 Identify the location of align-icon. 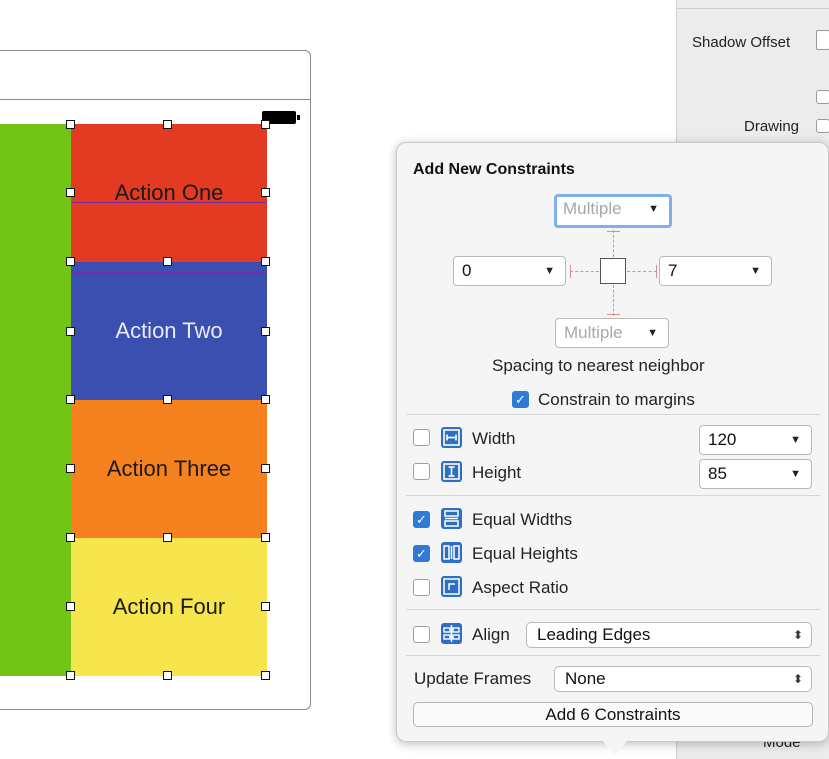
(451, 633).